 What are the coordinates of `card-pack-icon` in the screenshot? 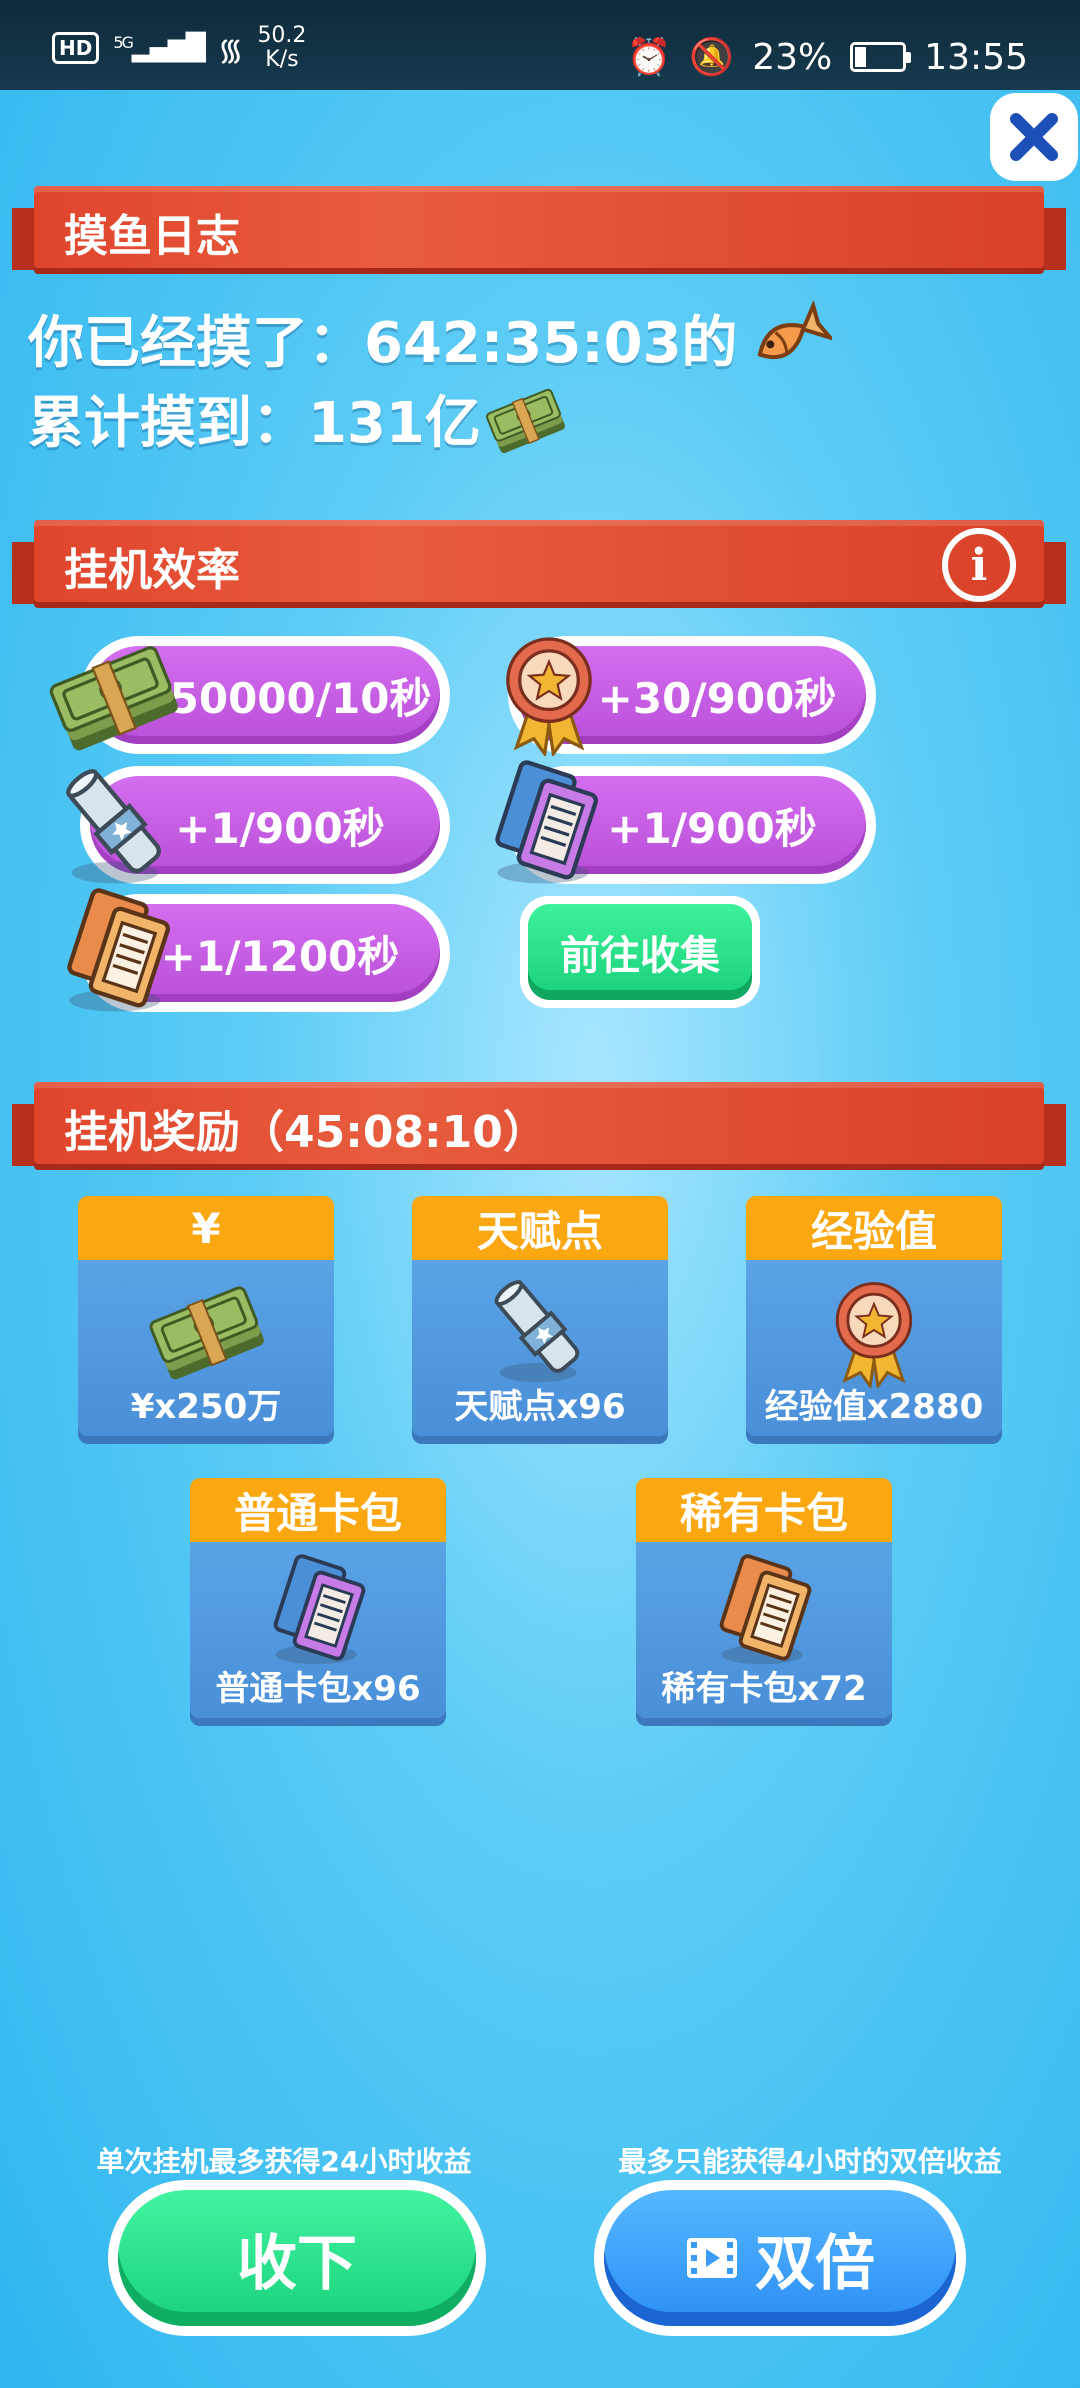 It's located at (319, 1610).